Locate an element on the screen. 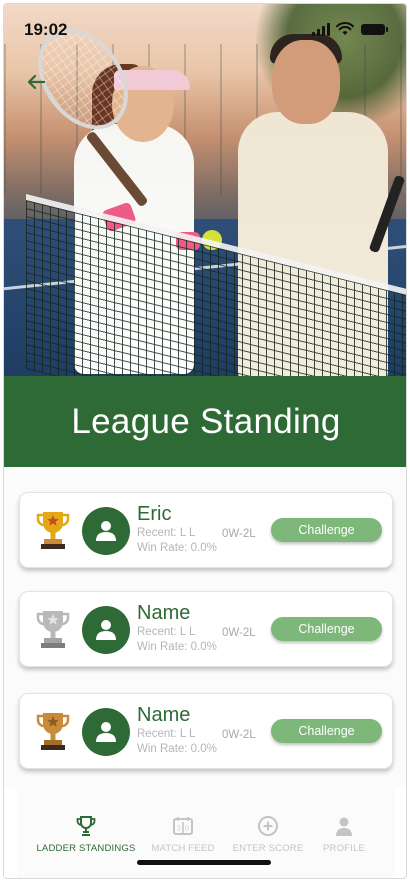 This screenshot has width=410, height=882. battery-icon is located at coordinates (374, 29).